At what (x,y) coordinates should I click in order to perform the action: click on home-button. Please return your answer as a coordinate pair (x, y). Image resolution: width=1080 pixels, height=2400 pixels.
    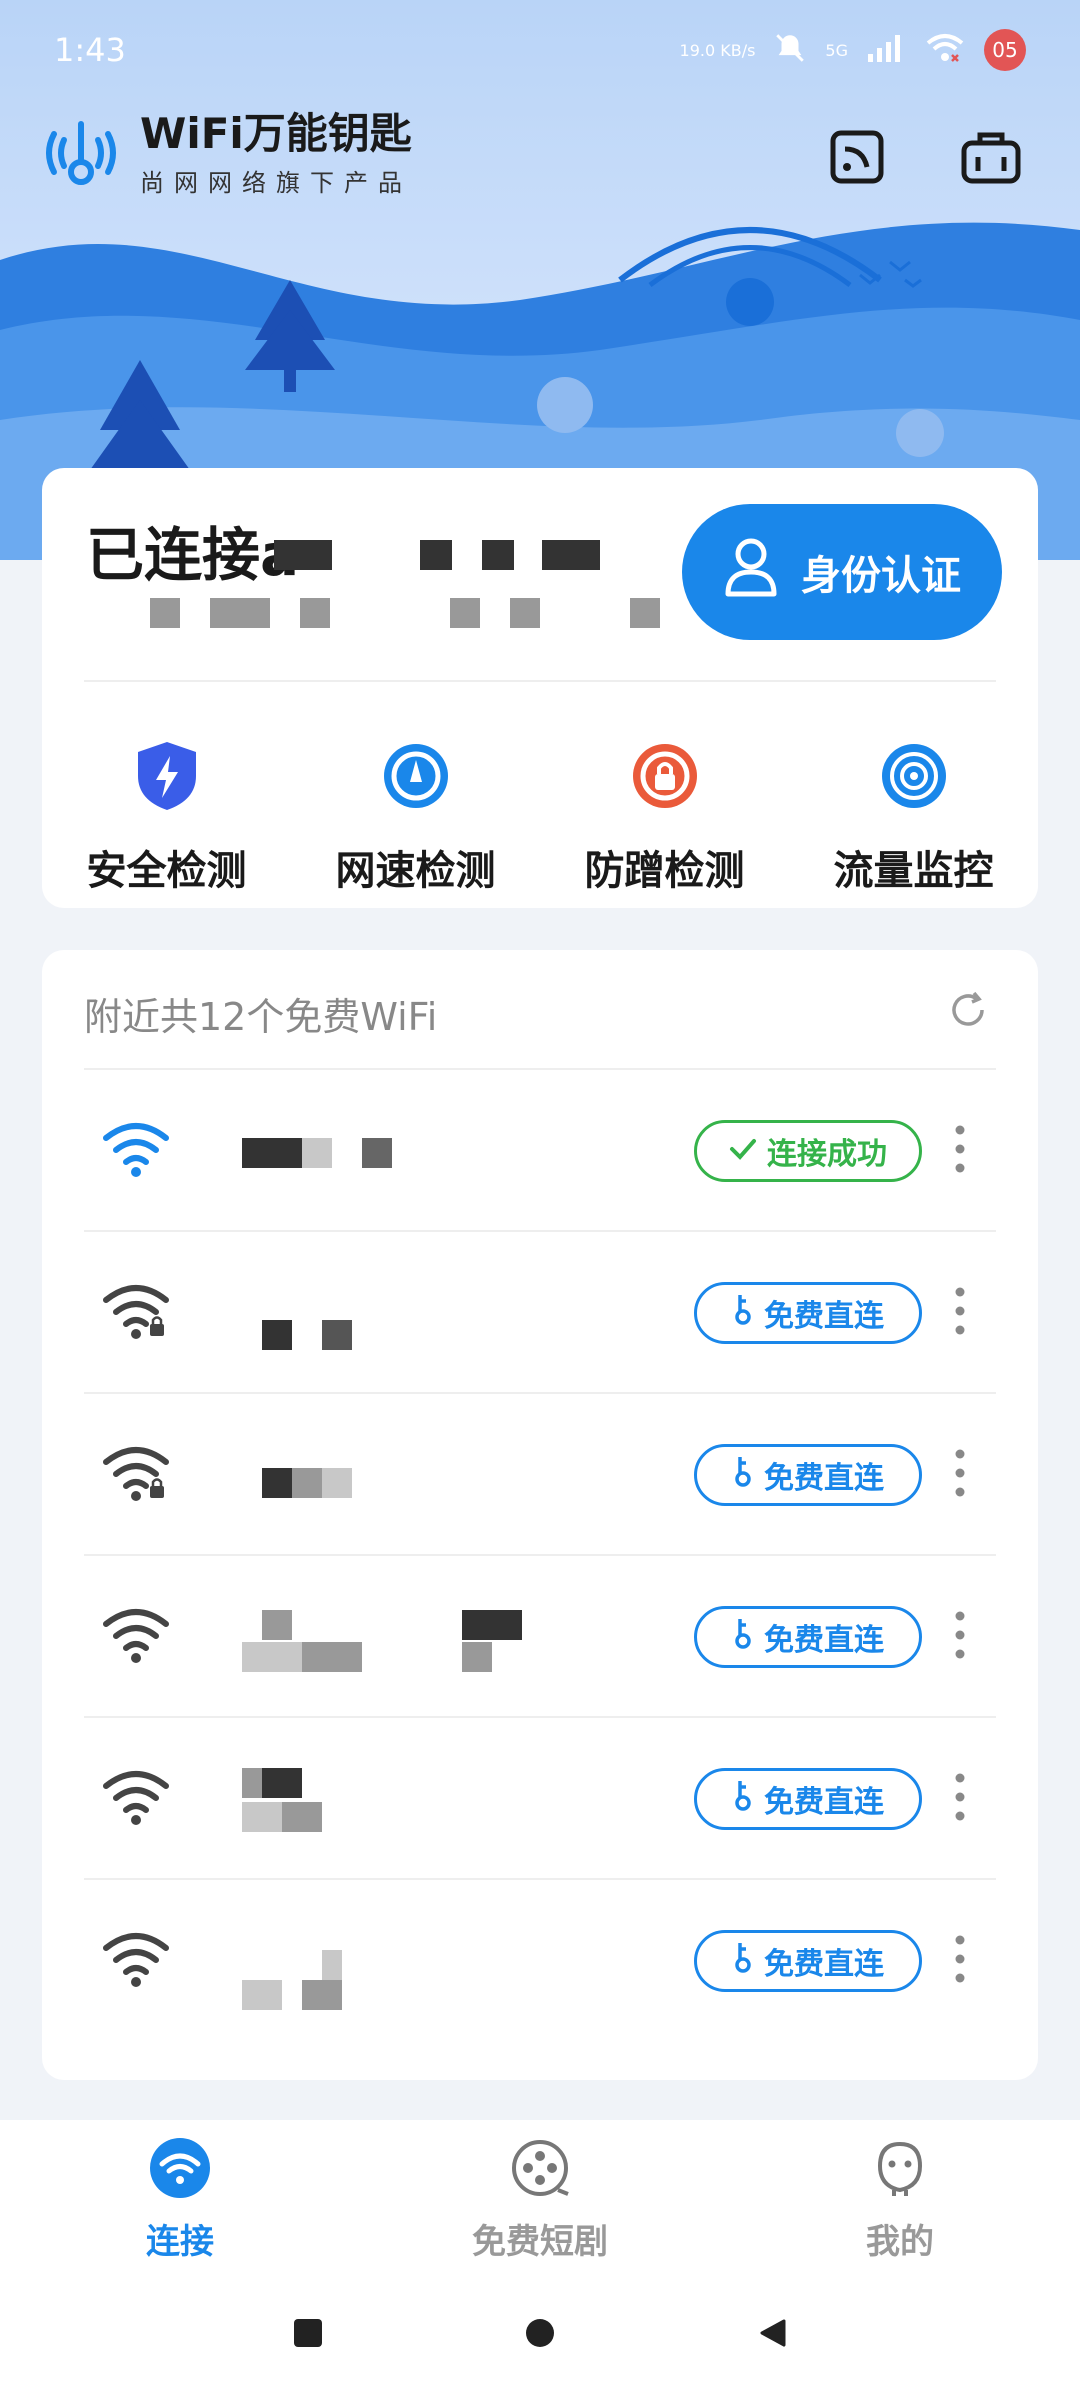
    Looking at the image, I should click on (540, 2335).